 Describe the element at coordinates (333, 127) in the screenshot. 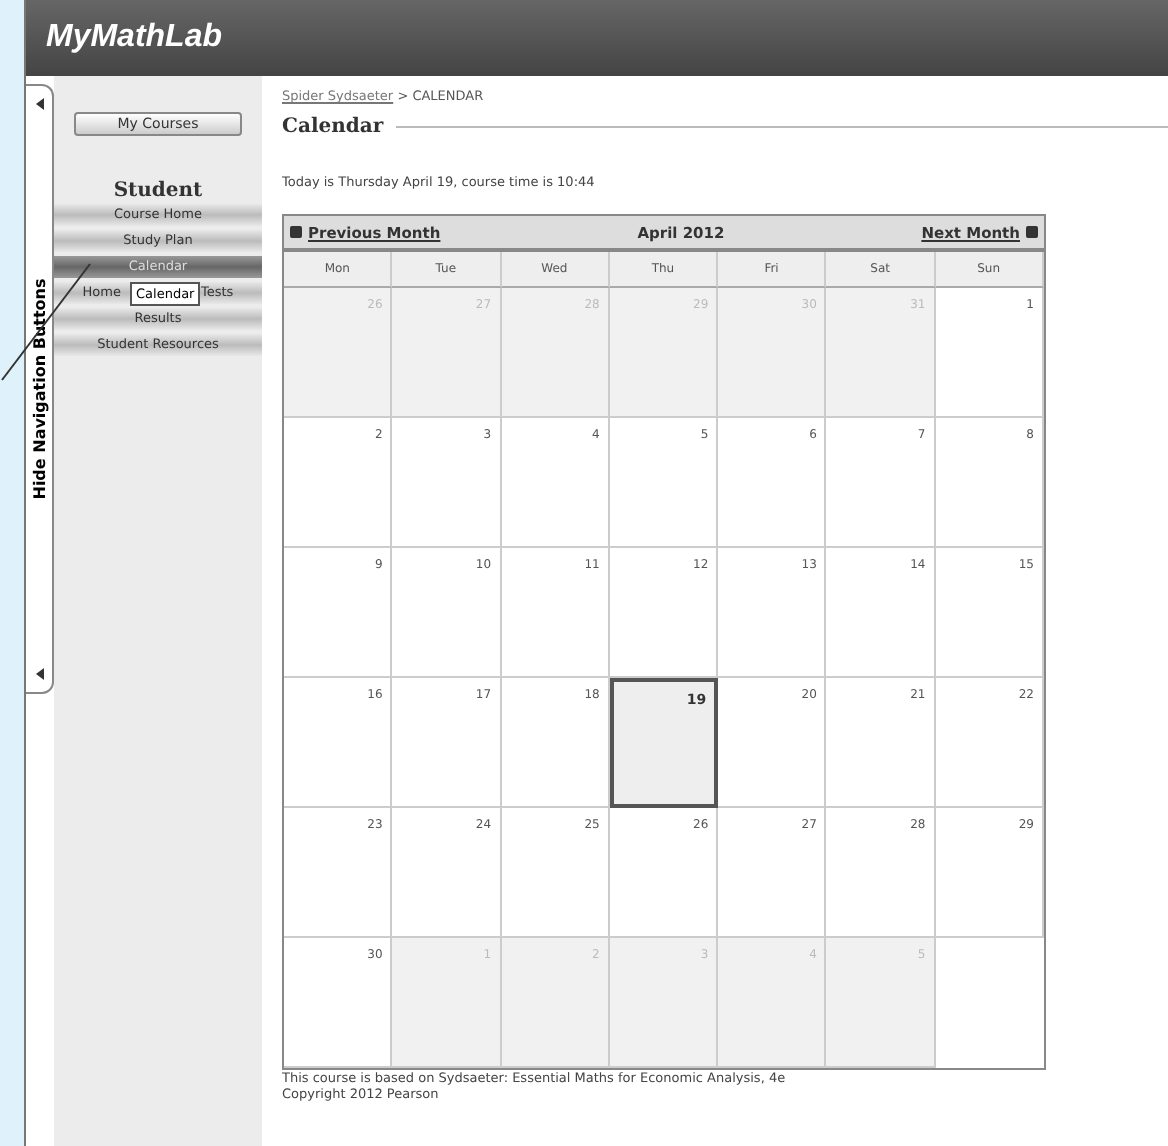

I see `page-title: Calendar` at that location.